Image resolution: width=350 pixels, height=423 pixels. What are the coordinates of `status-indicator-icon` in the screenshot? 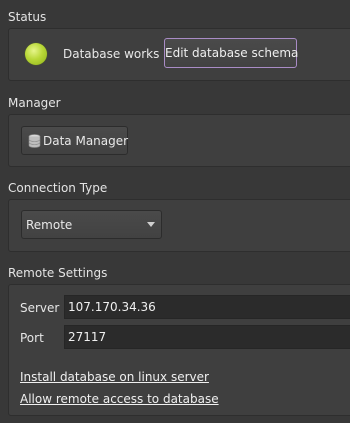 It's located at (36, 54).